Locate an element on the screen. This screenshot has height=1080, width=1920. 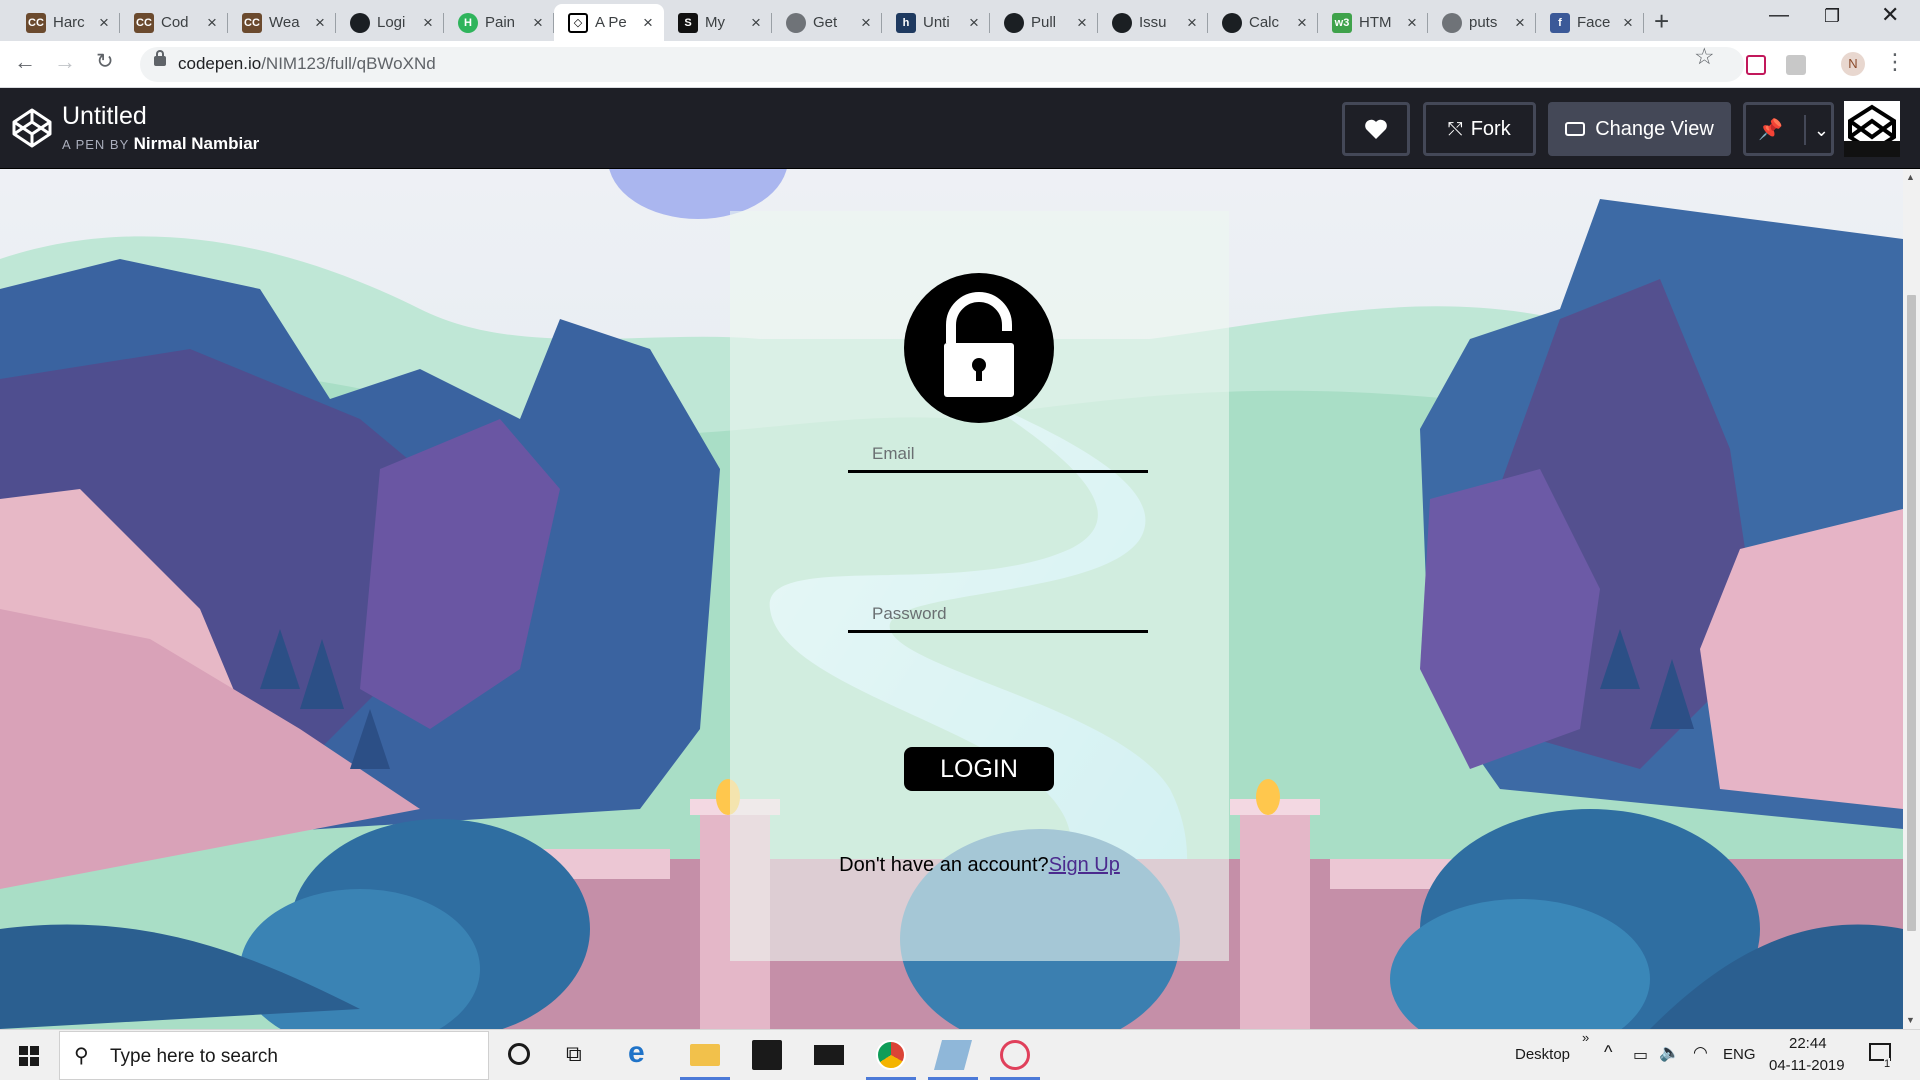
codepen-icon: ◇ is located at coordinates (578, 22).